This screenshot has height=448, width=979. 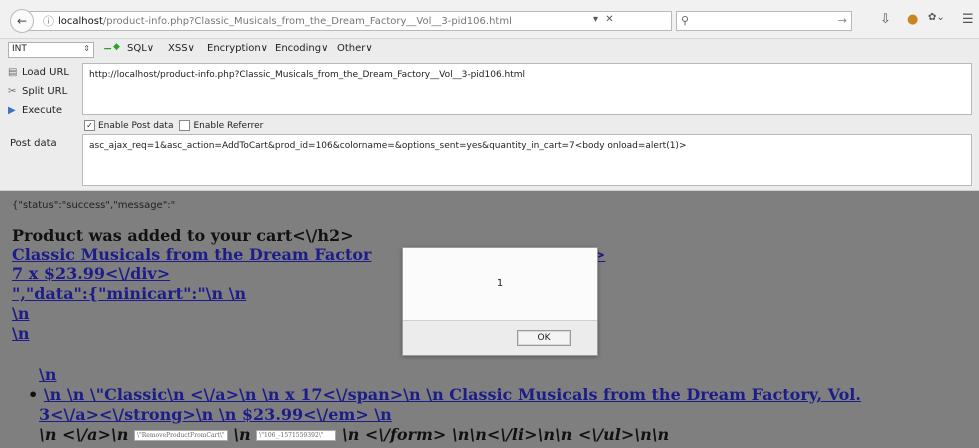 What do you see at coordinates (33, 143) in the screenshot?
I see `post-data-label: Post data` at bounding box center [33, 143].